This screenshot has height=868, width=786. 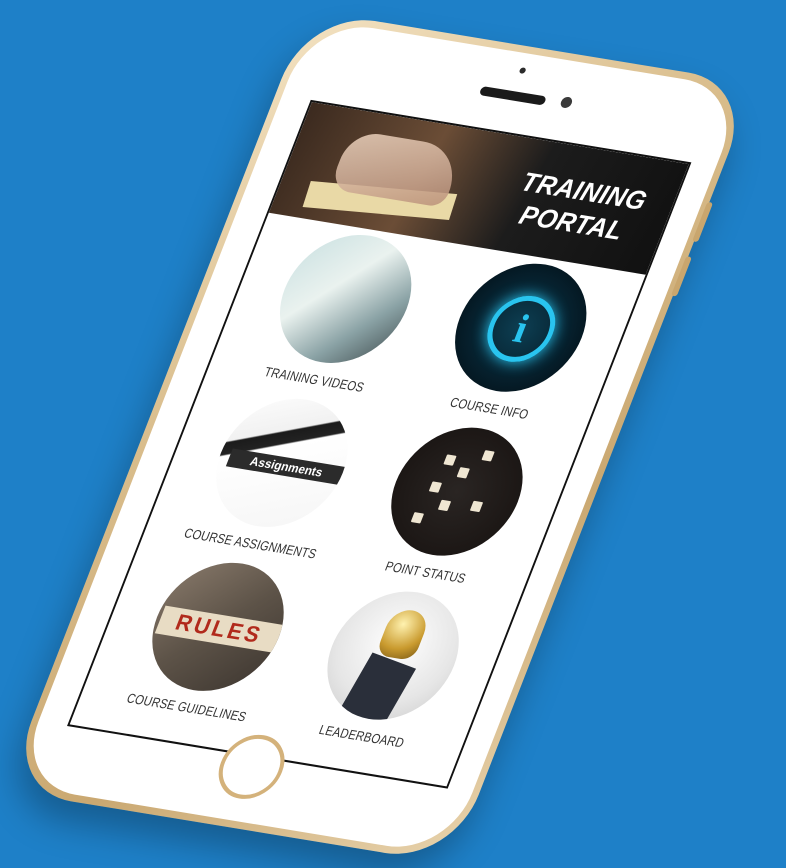 What do you see at coordinates (512, 95) in the screenshot?
I see `earpiece-speaker` at bounding box center [512, 95].